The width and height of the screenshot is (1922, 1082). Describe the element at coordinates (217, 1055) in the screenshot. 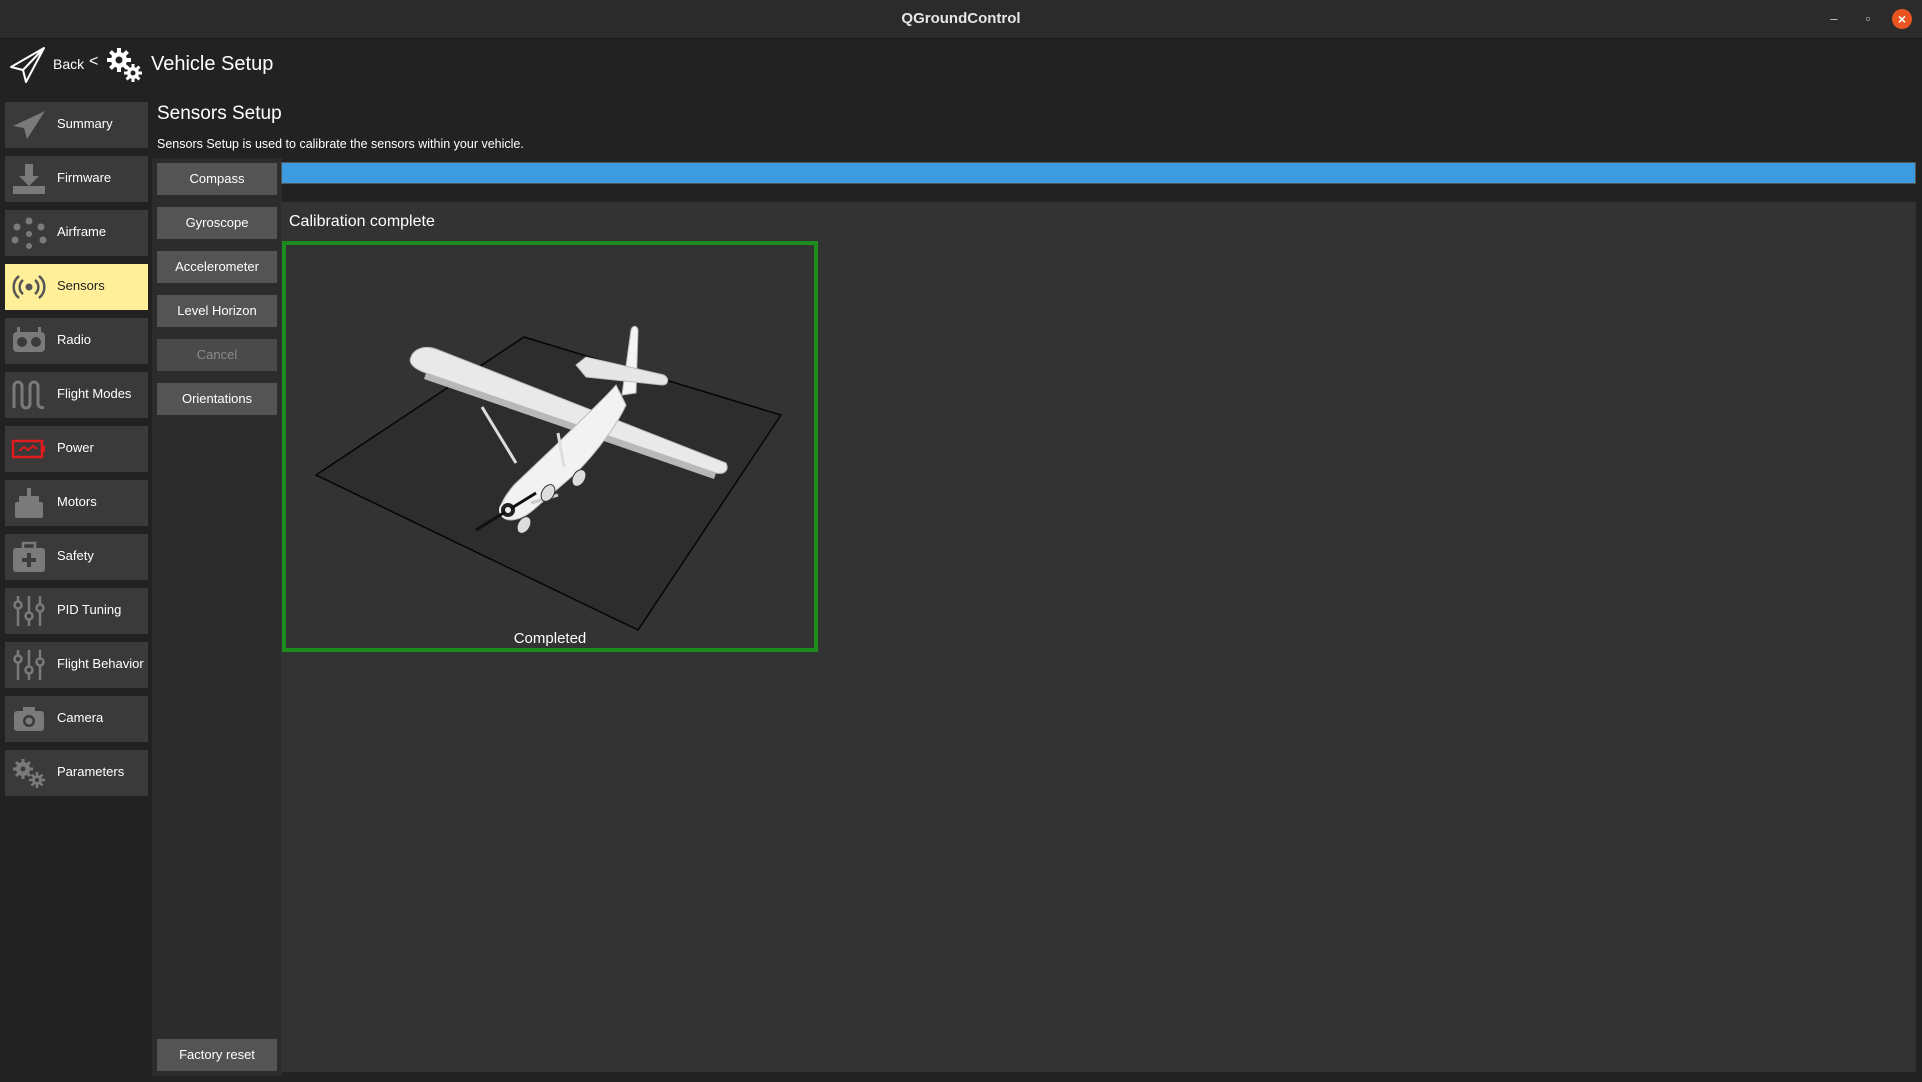

I see `factory-reset-button: Factory reset` at that location.